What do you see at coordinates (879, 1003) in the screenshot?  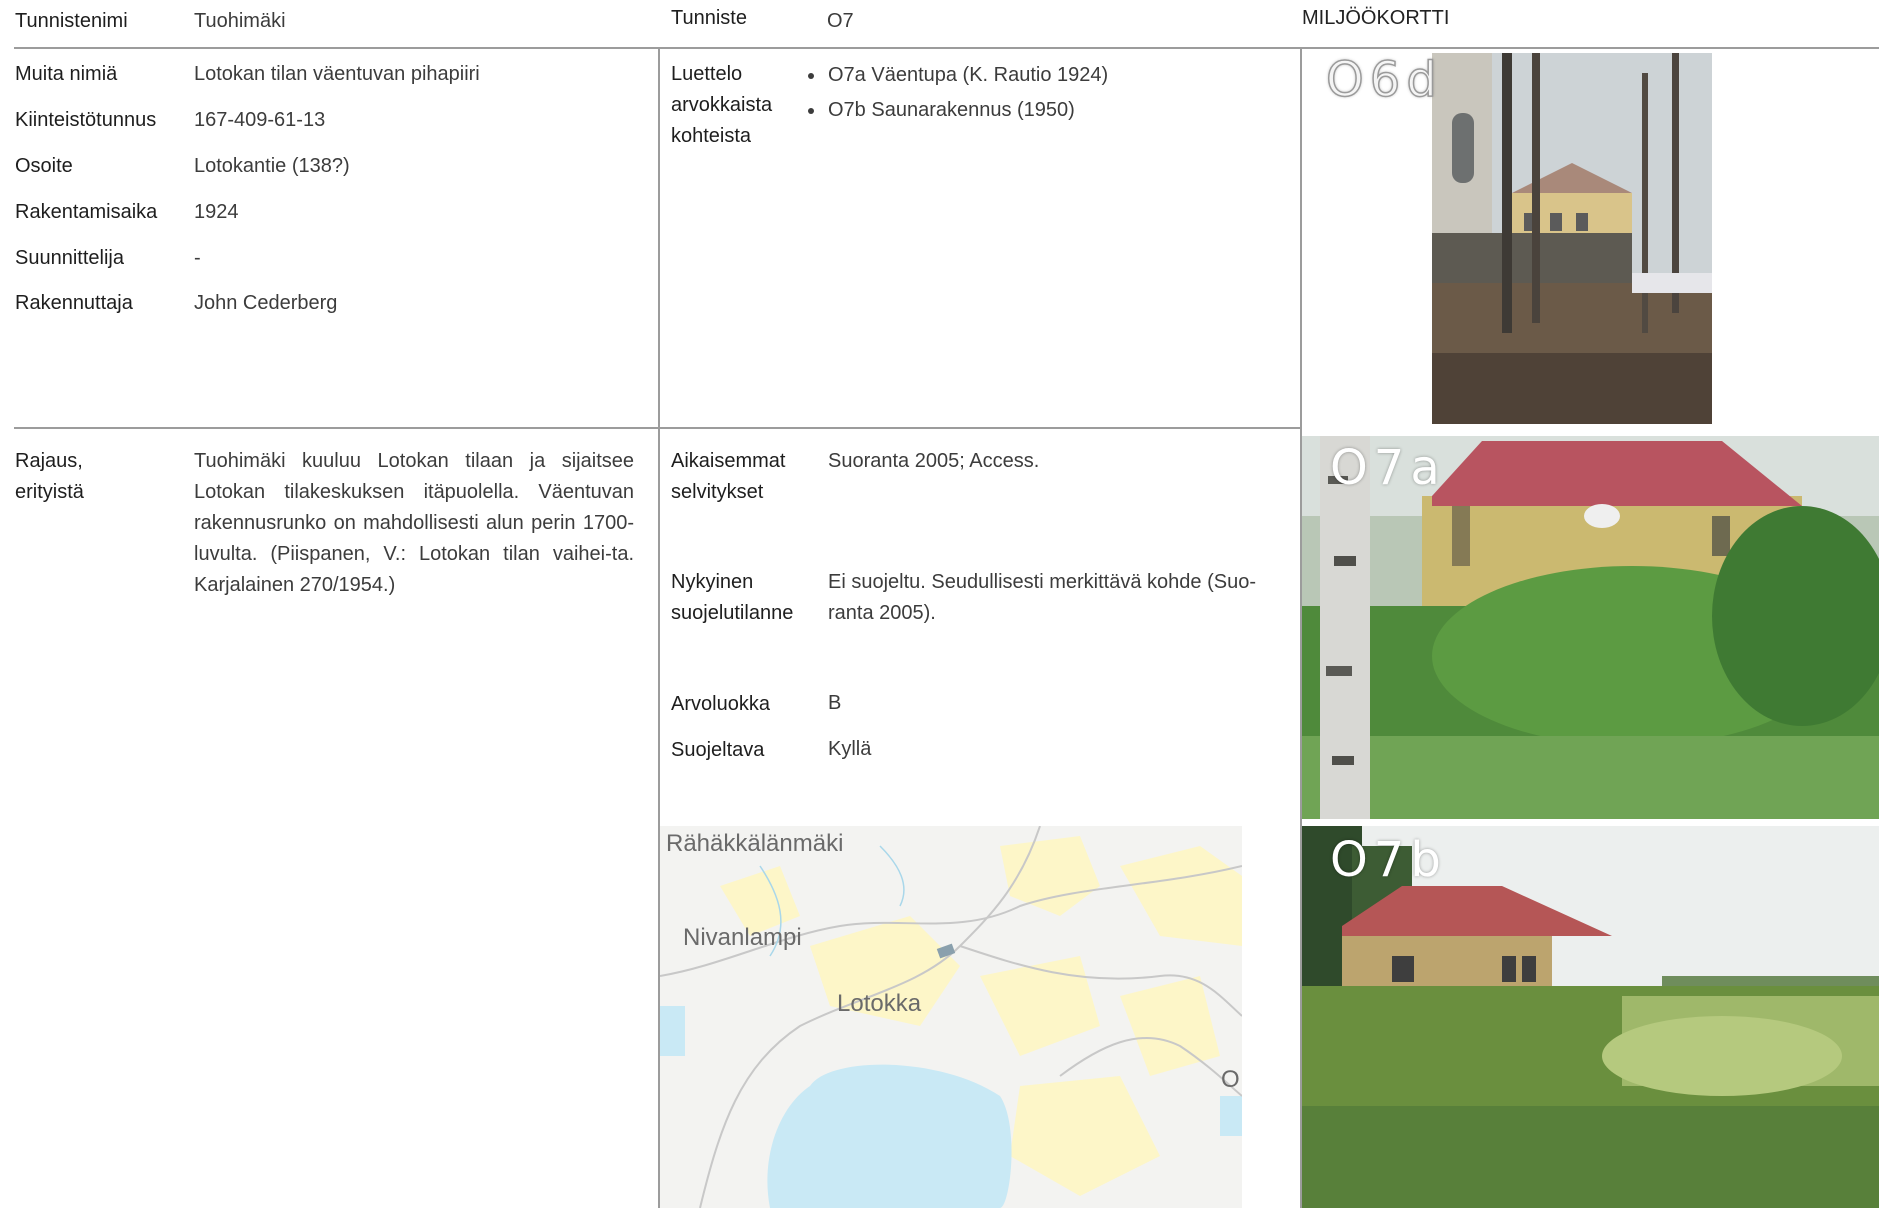 I see `map-label: Lotokka` at bounding box center [879, 1003].